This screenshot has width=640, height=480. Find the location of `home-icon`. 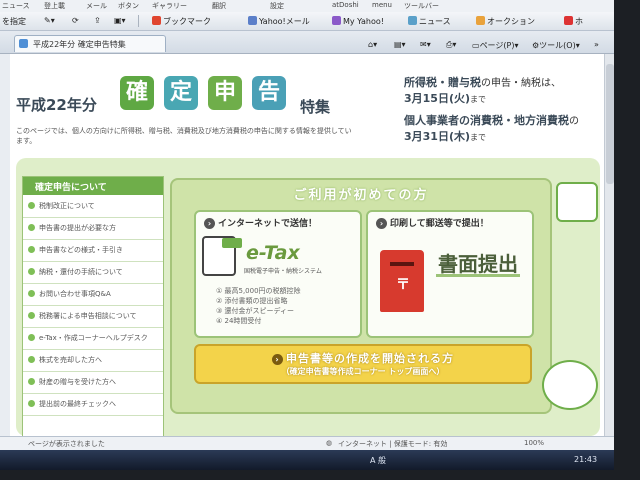

home-icon is located at coordinates (568, 20).